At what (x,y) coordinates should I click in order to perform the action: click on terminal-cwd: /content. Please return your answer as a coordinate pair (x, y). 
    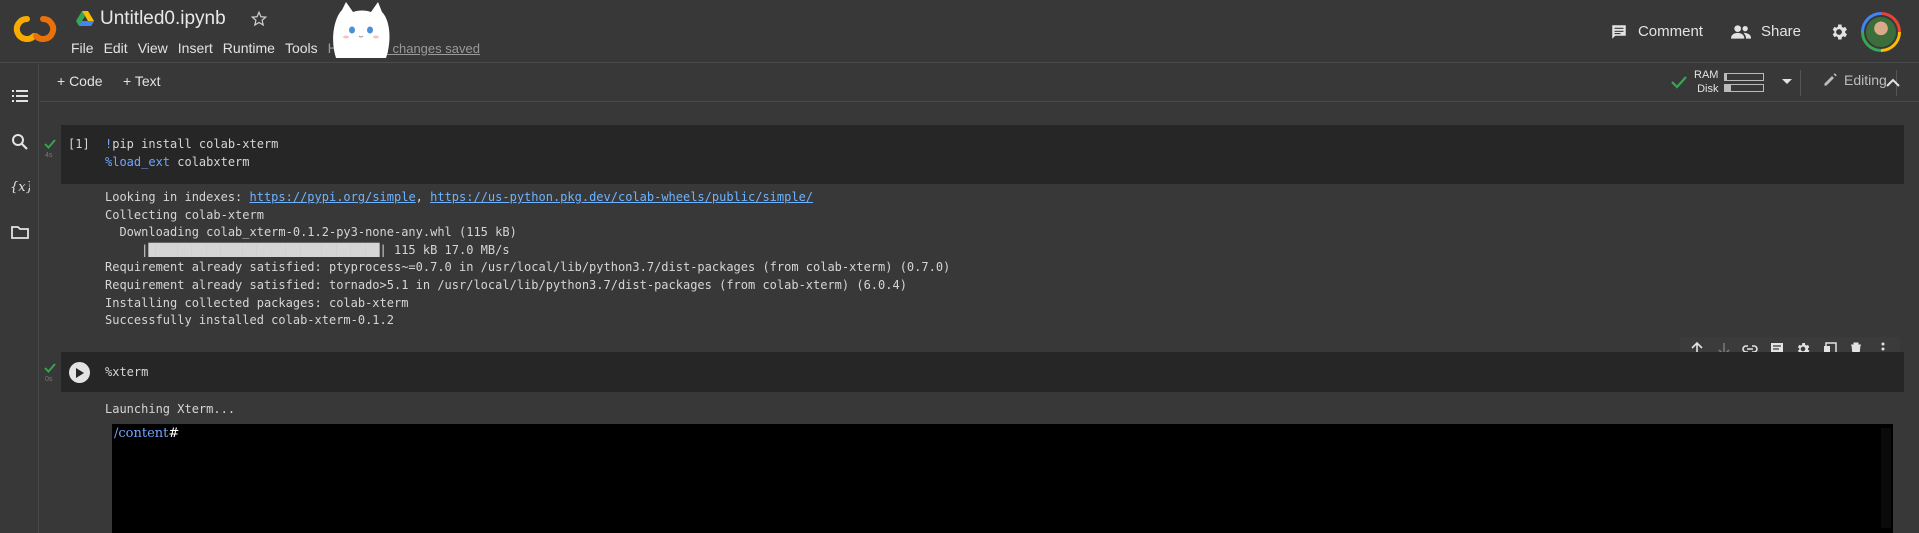
    Looking at the image, I should click on (141, 433).